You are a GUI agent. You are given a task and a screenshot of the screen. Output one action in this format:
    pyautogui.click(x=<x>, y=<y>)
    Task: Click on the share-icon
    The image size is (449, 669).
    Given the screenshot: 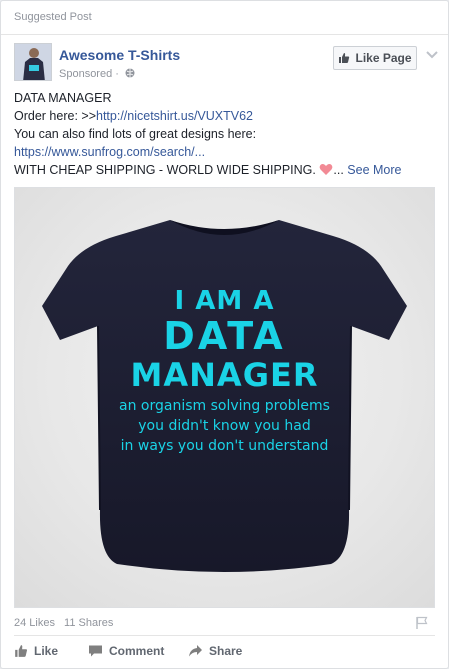 What is the action you would take?
    pyautogui.click(x=195, y=651)
    